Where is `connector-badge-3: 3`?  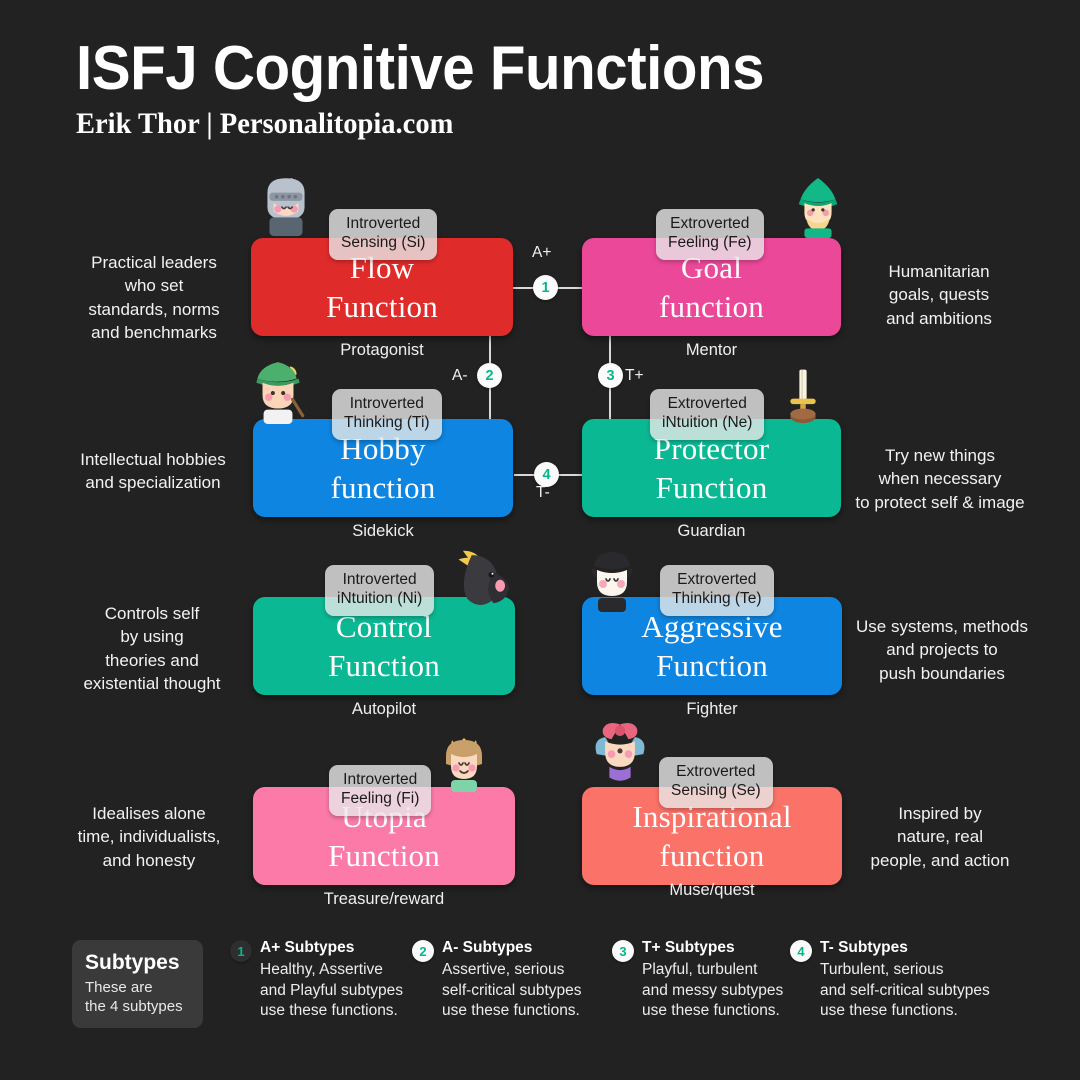 connector-badge-3: 3 is located at coordinates (610, 375).